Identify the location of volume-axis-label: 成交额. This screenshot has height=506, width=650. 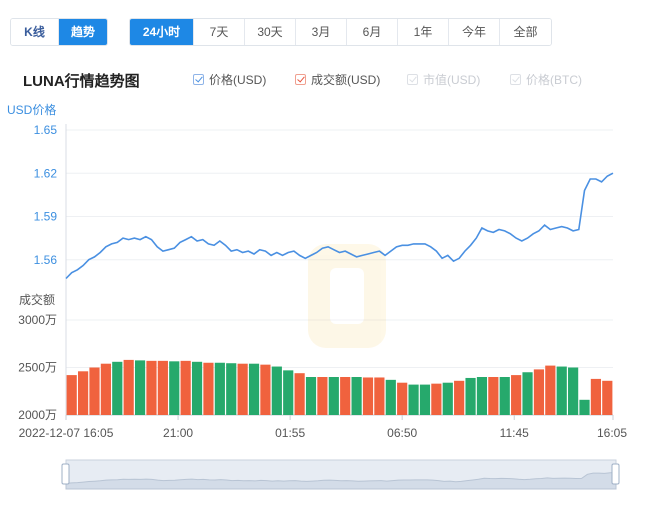
(37, 299).